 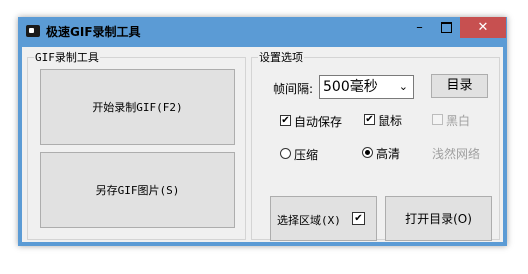 What do you see at coordinates (367, 152) in the screenshot?
I see `hd-radio` at bounding box center [367, 152].